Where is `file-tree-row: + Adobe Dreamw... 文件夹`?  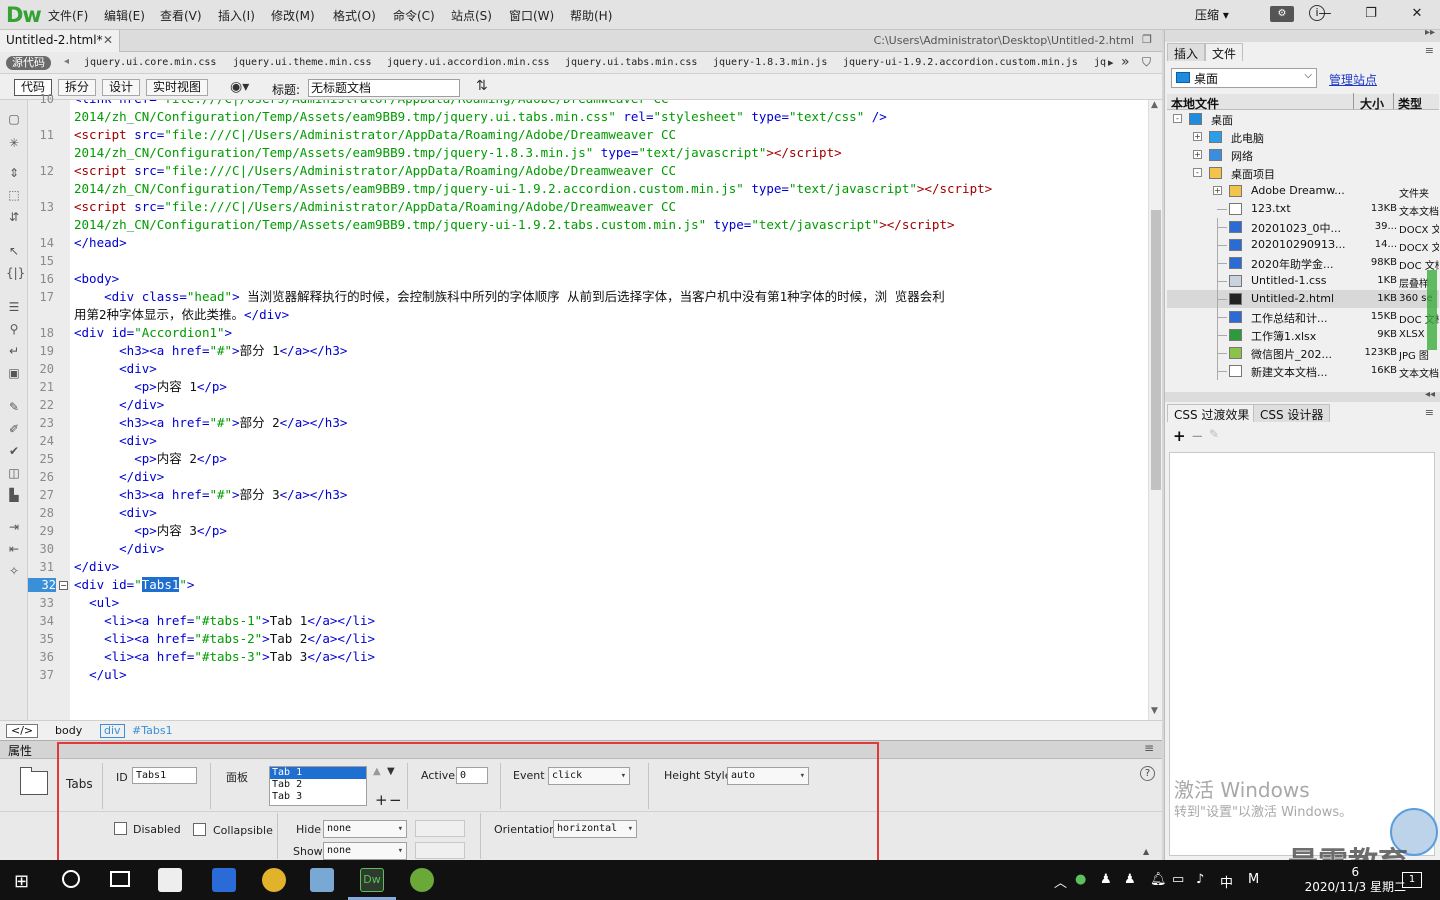 file-tree-row: + Adobe Dreamw... 文件夹 is located at coordinates (1303, 191).